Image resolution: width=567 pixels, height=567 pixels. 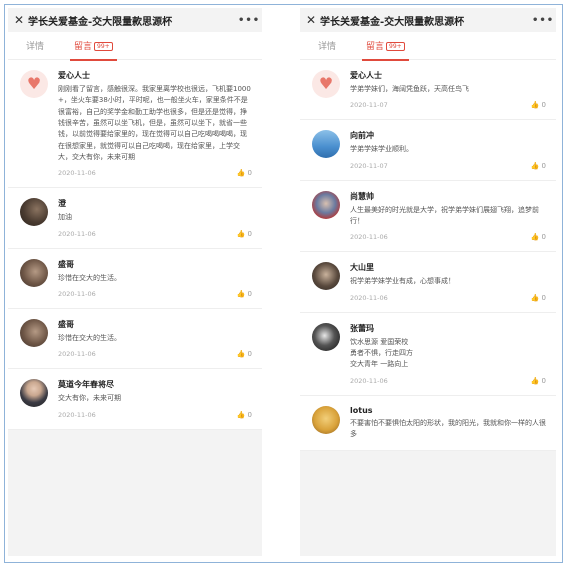 I want to click on commenter-name: lotus, so click(x=361, y=410).